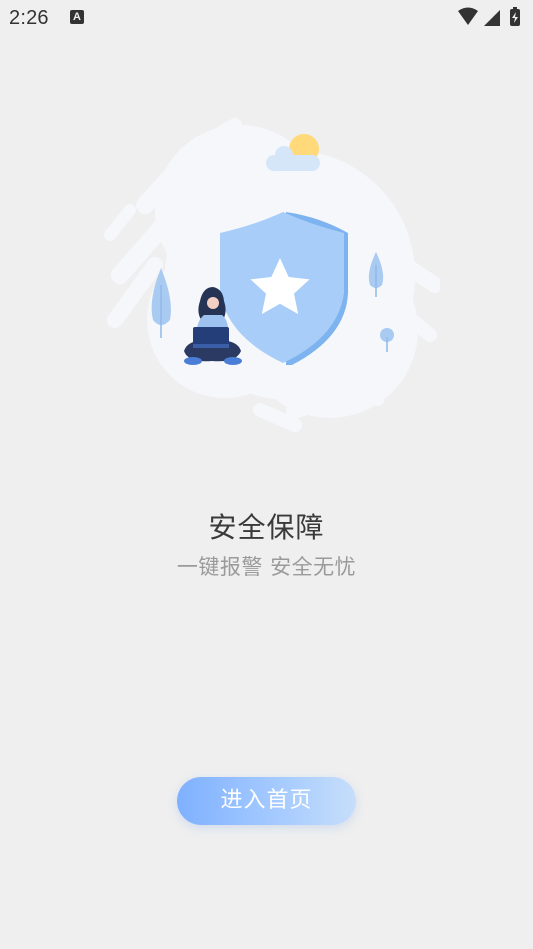 This screenshot has height=949, width=533. I want to click on status-bar: 2:26 A, so click(266, 18).